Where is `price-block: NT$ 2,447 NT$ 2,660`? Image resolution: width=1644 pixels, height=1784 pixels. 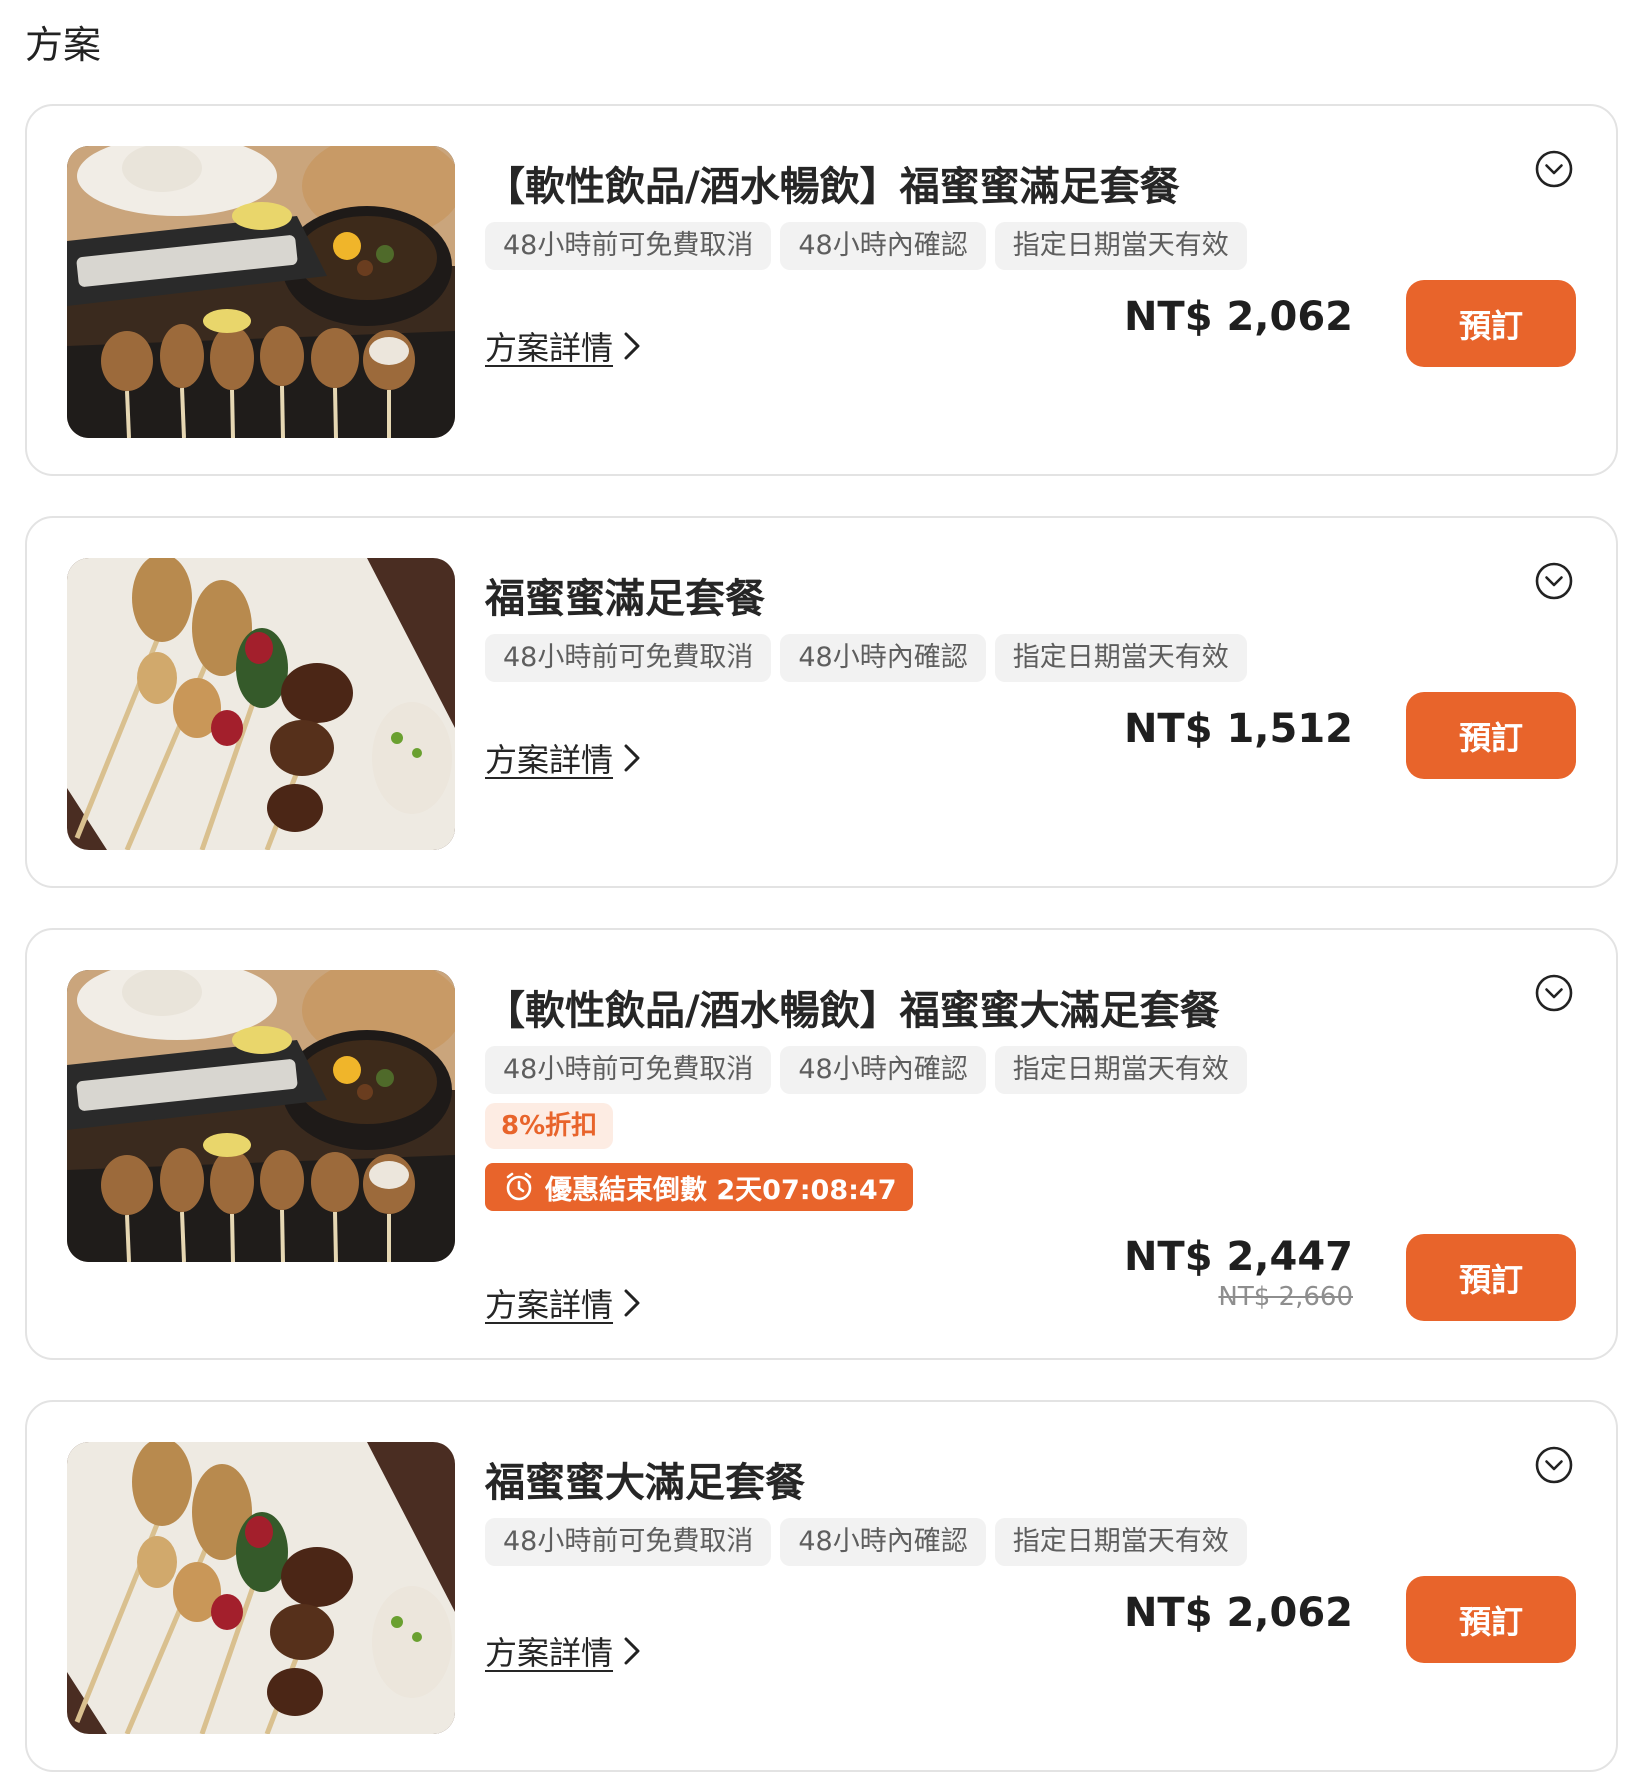 price-block: NT$ 2,447 NT$ 2,660 is located at coordinates (1238, 1273).